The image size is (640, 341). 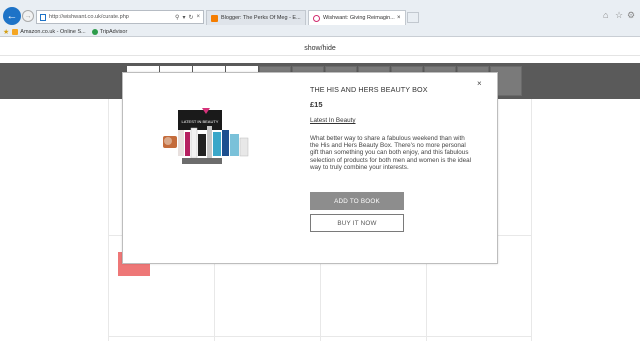 I want to click on dropdown-icon: ▾, so click(x=183, y=17).